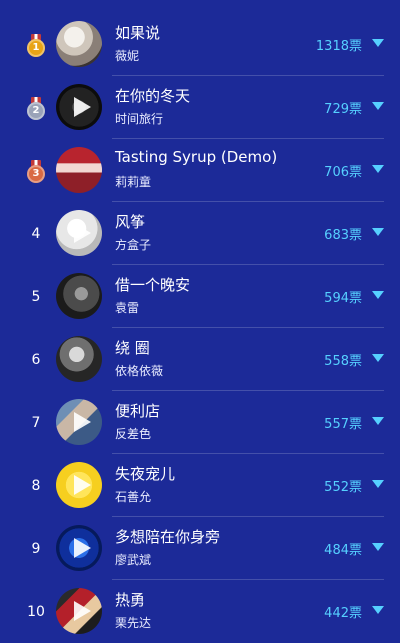 Image resolution: width=400 pixels, height=643 pixels. I want to click on vote-count: 594票, so click(343, 298).